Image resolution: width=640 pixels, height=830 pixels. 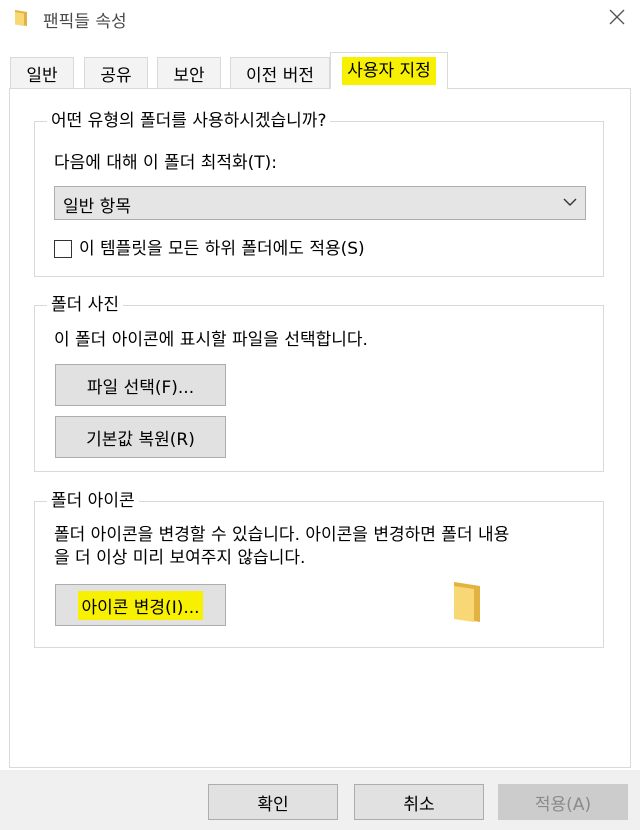 I want to click on tab-label: 일반, so click(x=42, y=75).